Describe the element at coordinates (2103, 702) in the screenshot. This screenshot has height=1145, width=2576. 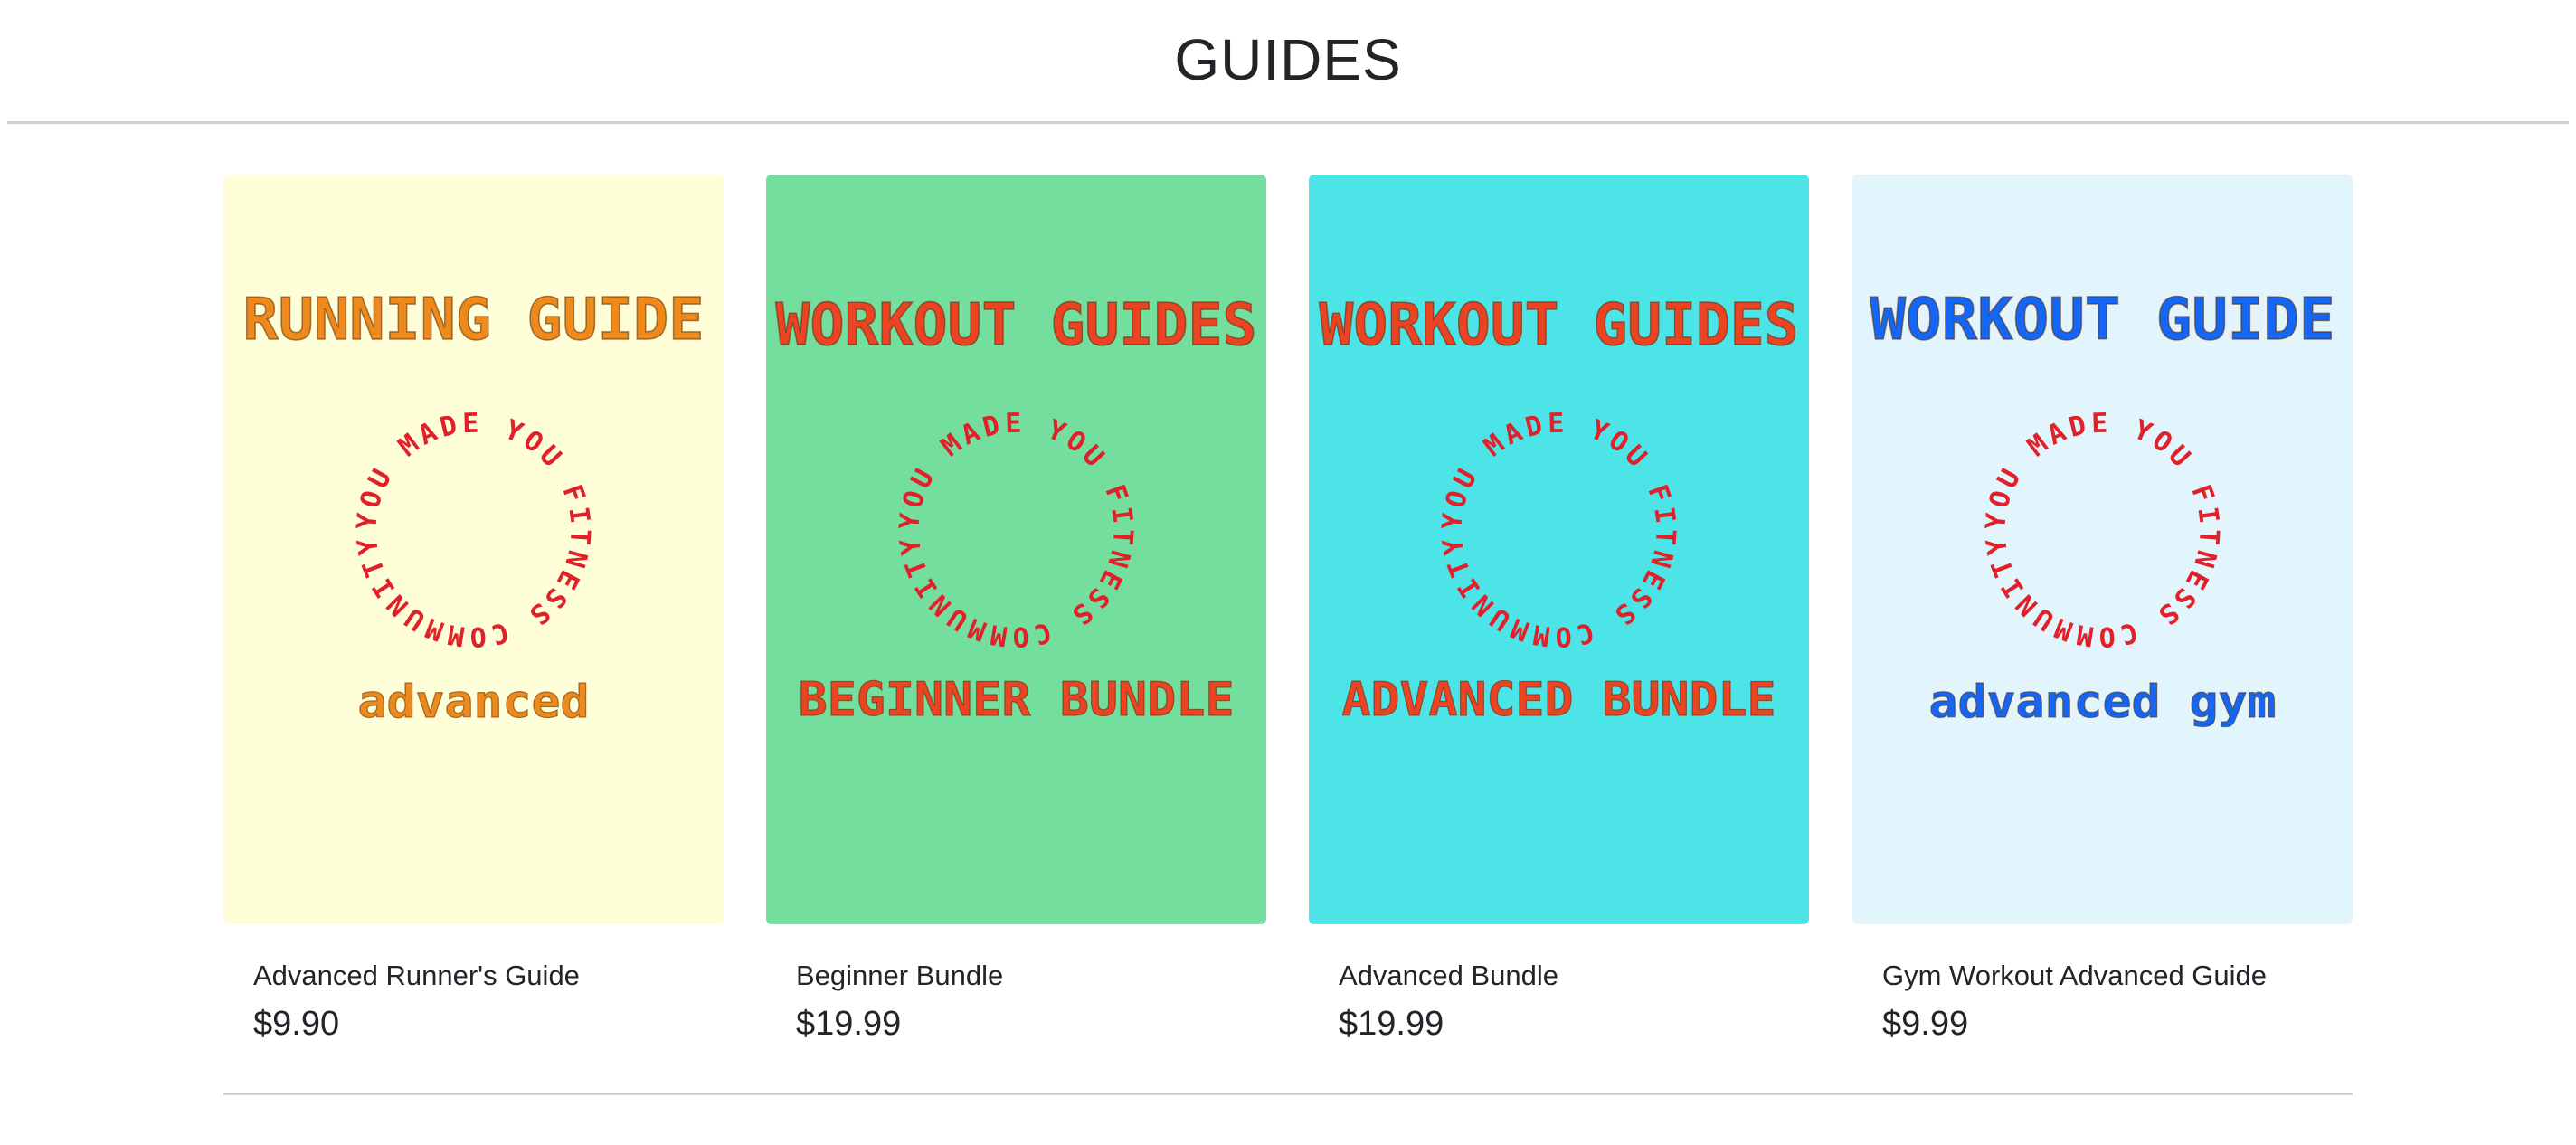
I see `cover-subheading: advanced gym` at that location.